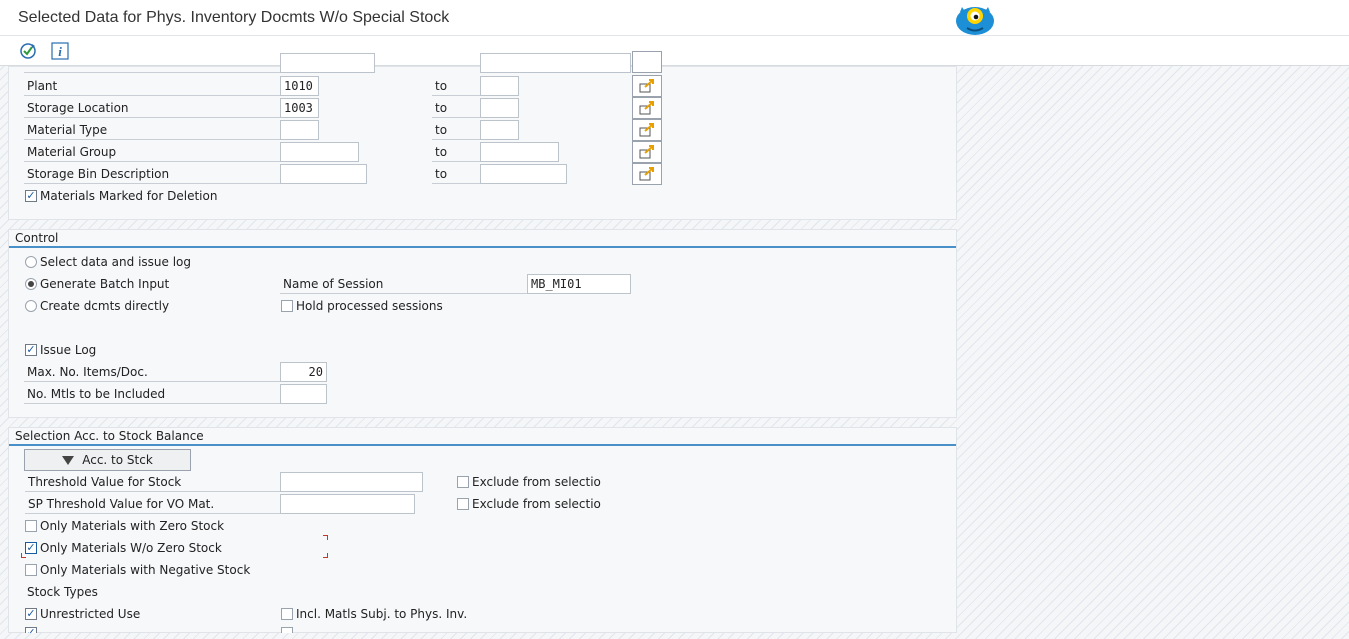 This screenshot has width=1349, height=639. Describe the element at coordinates (90, 614) in the screenshot. I see `unrestricted-use-label: Unrestricted Use` at that location.